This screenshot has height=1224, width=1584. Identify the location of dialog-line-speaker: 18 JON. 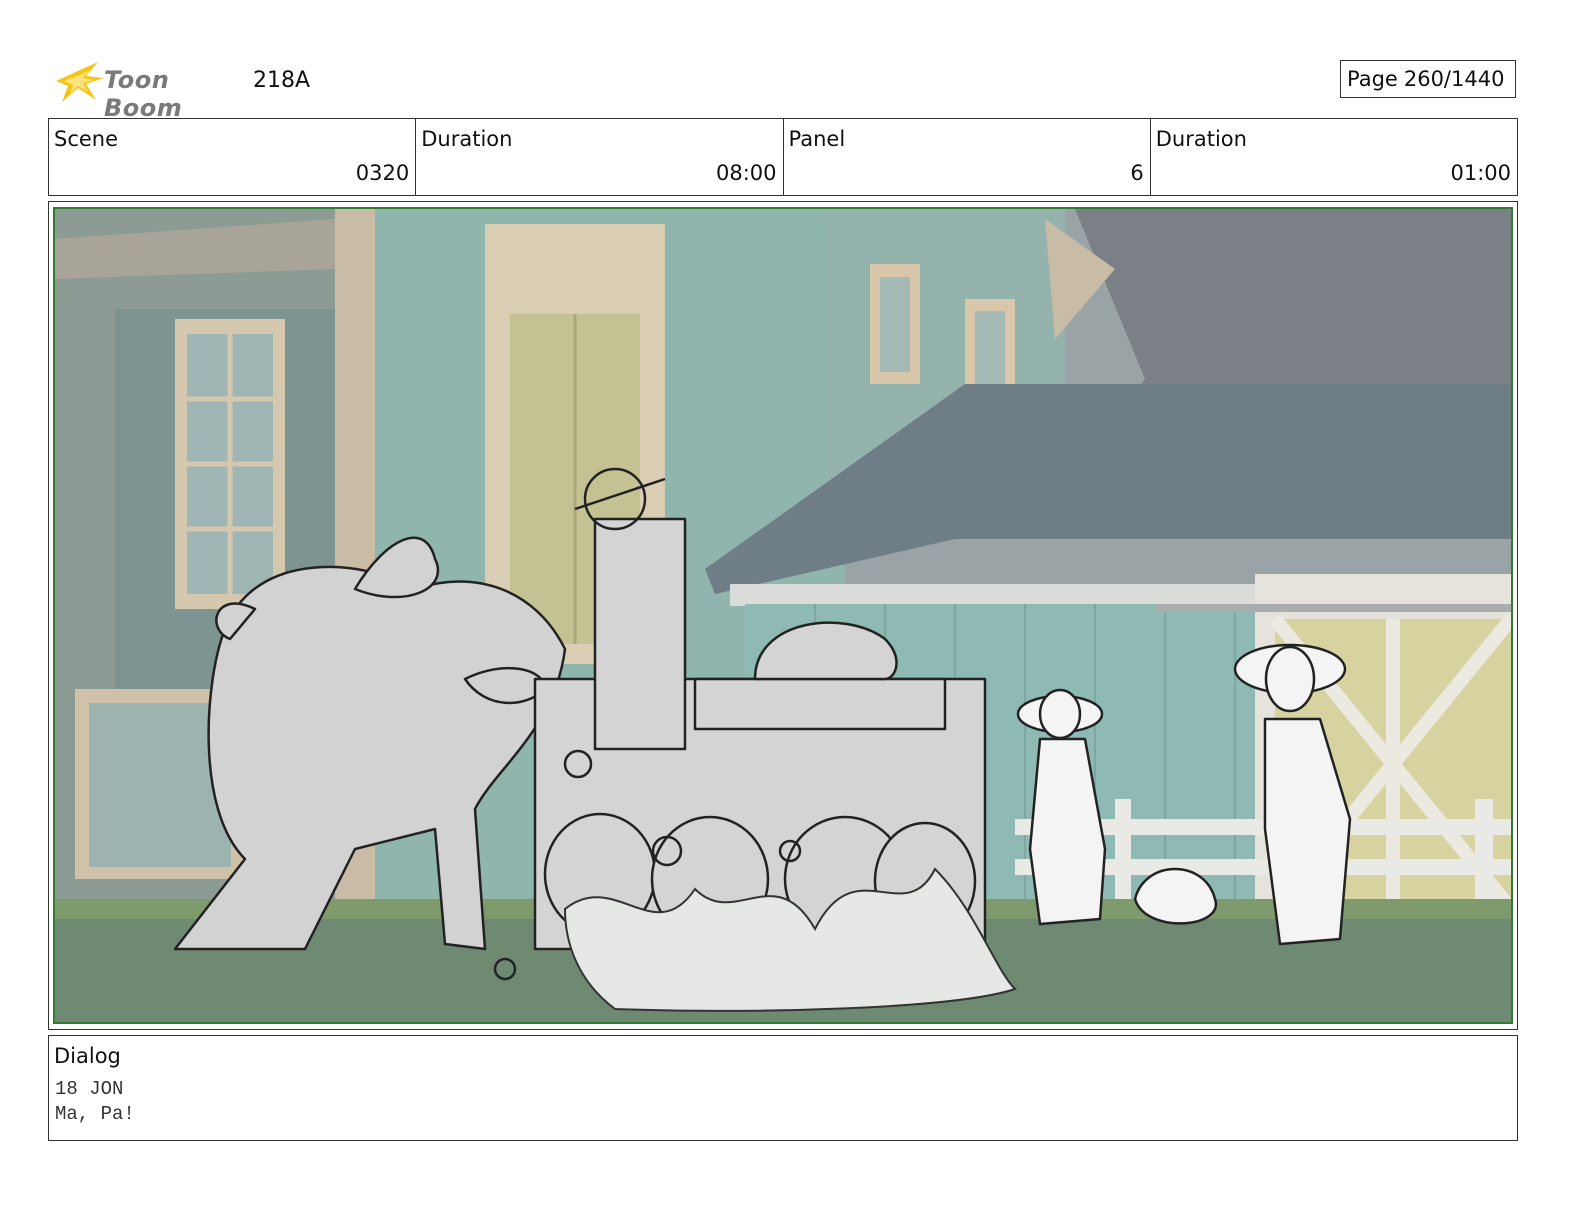
(89, 1089).